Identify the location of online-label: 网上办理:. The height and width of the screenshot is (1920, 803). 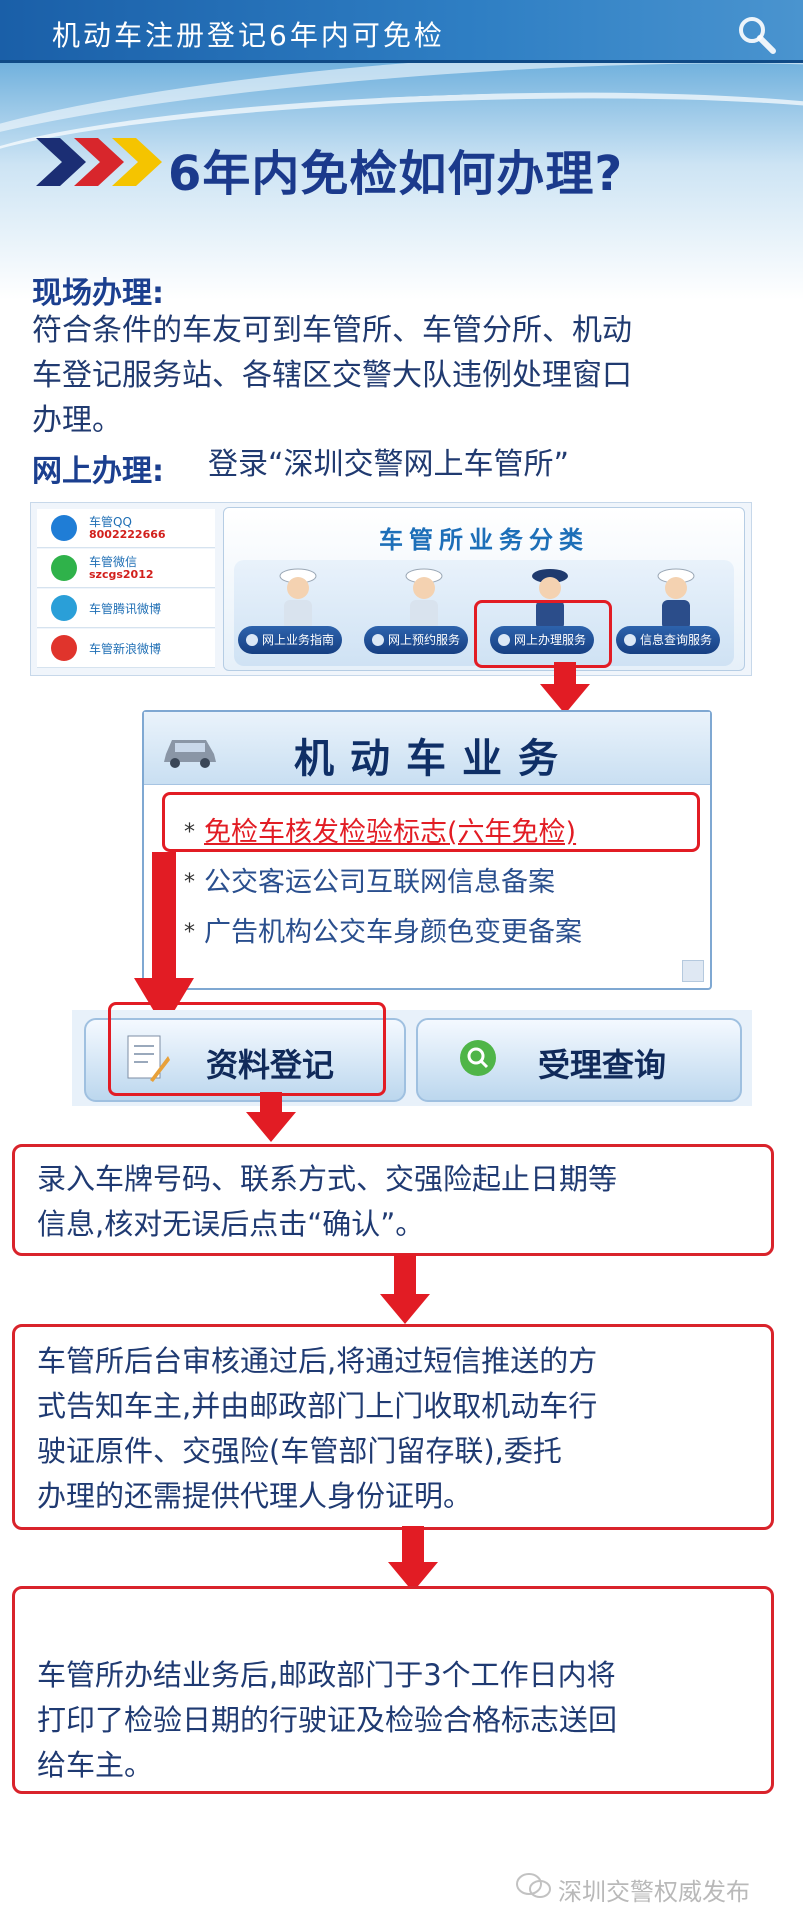
(98, 471).